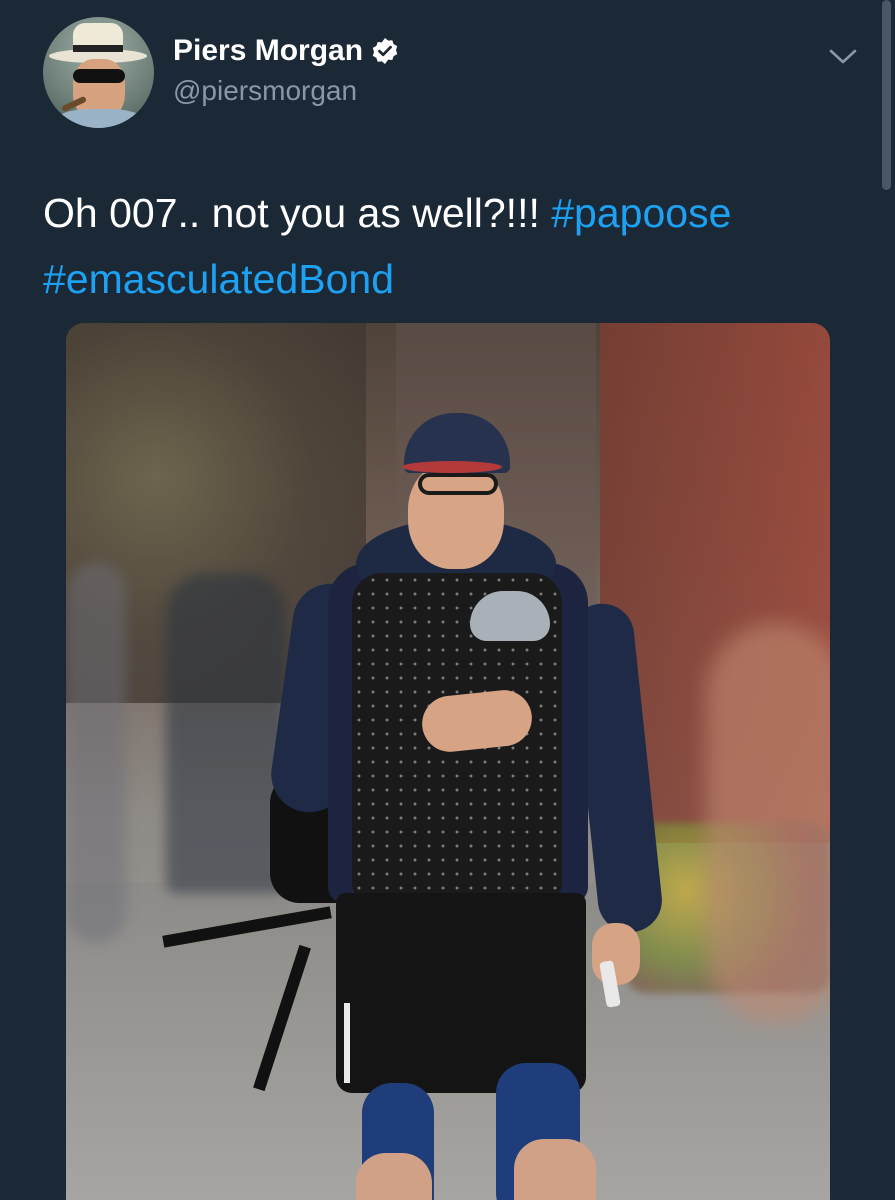 The image size is (895, 1200). Describe the element at coordinates (768, 823) in the screenshot. I see `photo-foreground-blur` at that location.